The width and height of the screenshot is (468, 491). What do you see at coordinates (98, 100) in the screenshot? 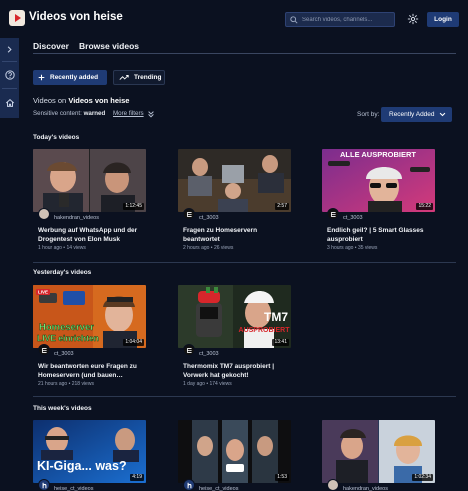
I see `videos-on-channel: Videos von heise` at bounding box center [98, 100].